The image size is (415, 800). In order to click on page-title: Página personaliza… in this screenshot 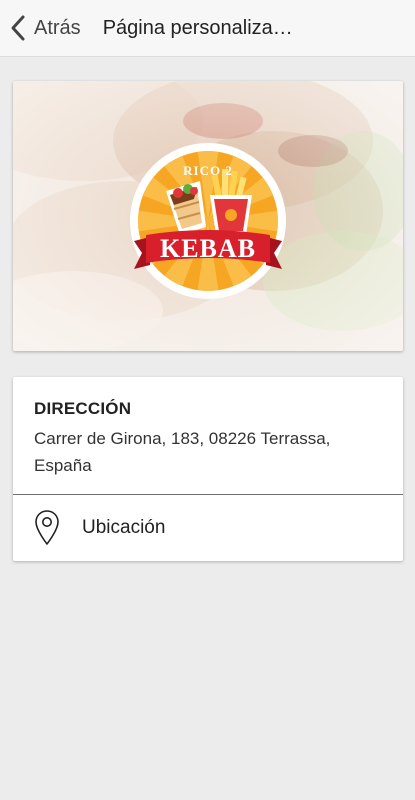, I will do `click(197, 27)`.